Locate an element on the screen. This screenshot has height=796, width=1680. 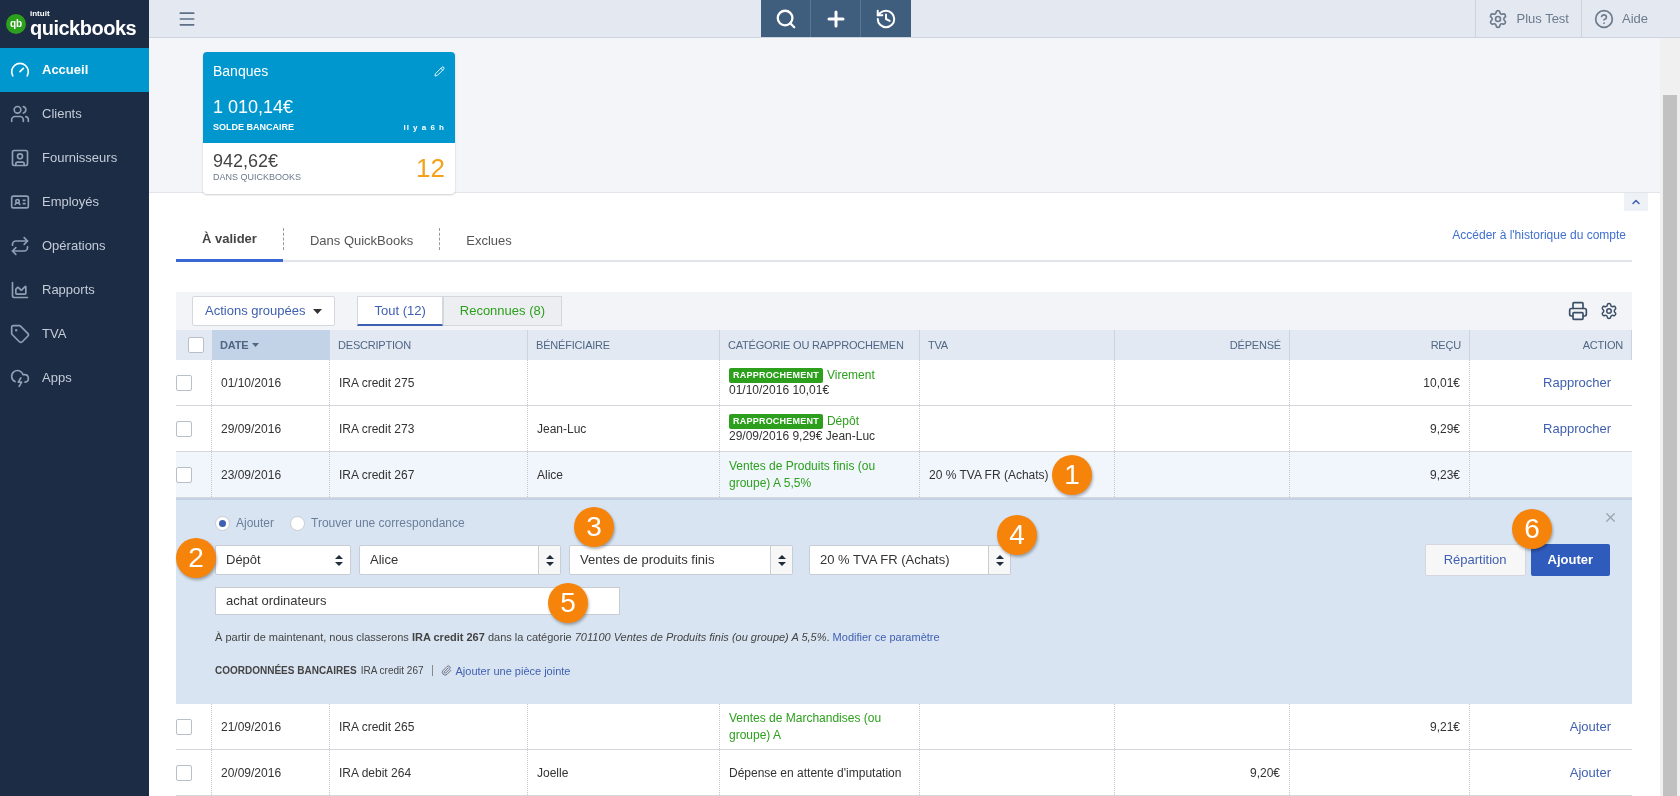
help-icon is located at coordinates (1604, 18).